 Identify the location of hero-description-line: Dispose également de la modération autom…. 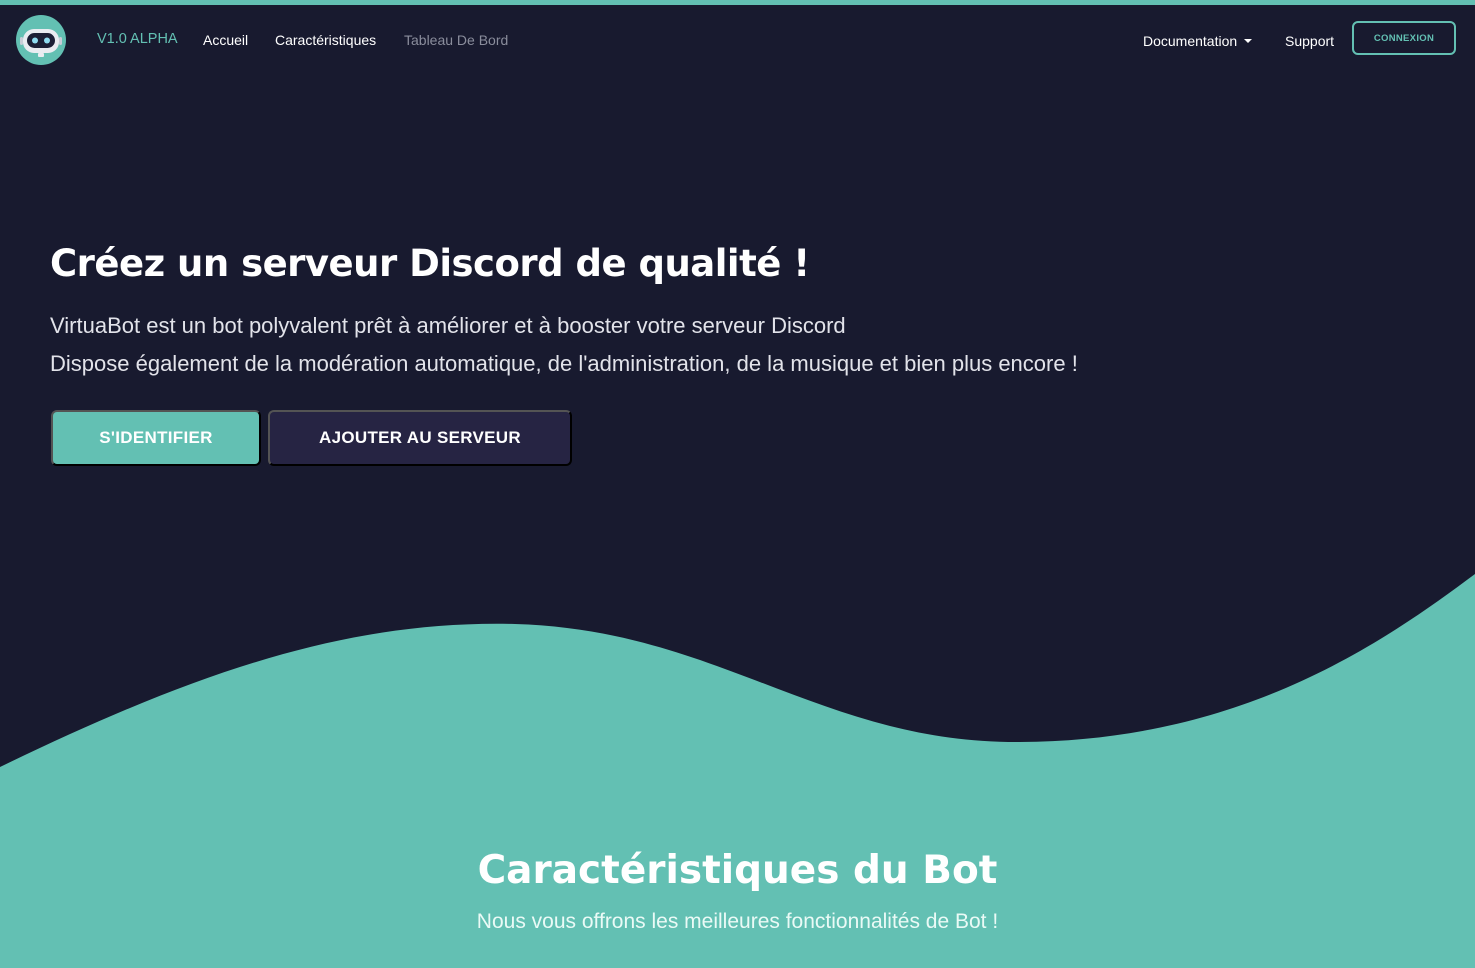
(564, 363).